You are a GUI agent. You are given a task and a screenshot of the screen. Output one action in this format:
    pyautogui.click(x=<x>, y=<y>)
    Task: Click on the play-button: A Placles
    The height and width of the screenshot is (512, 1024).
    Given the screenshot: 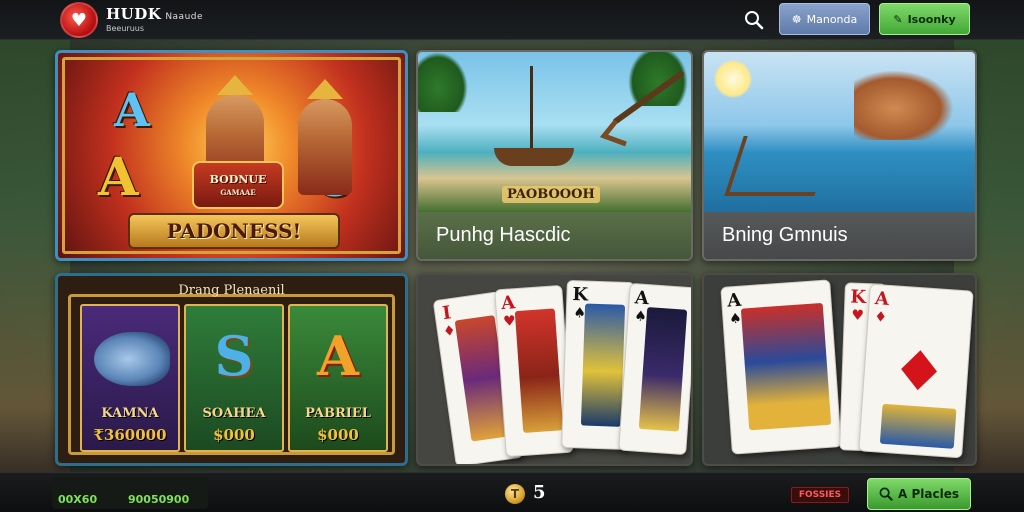 What is the action you would take?
    pyautogui.click(x=919, y=494)
    